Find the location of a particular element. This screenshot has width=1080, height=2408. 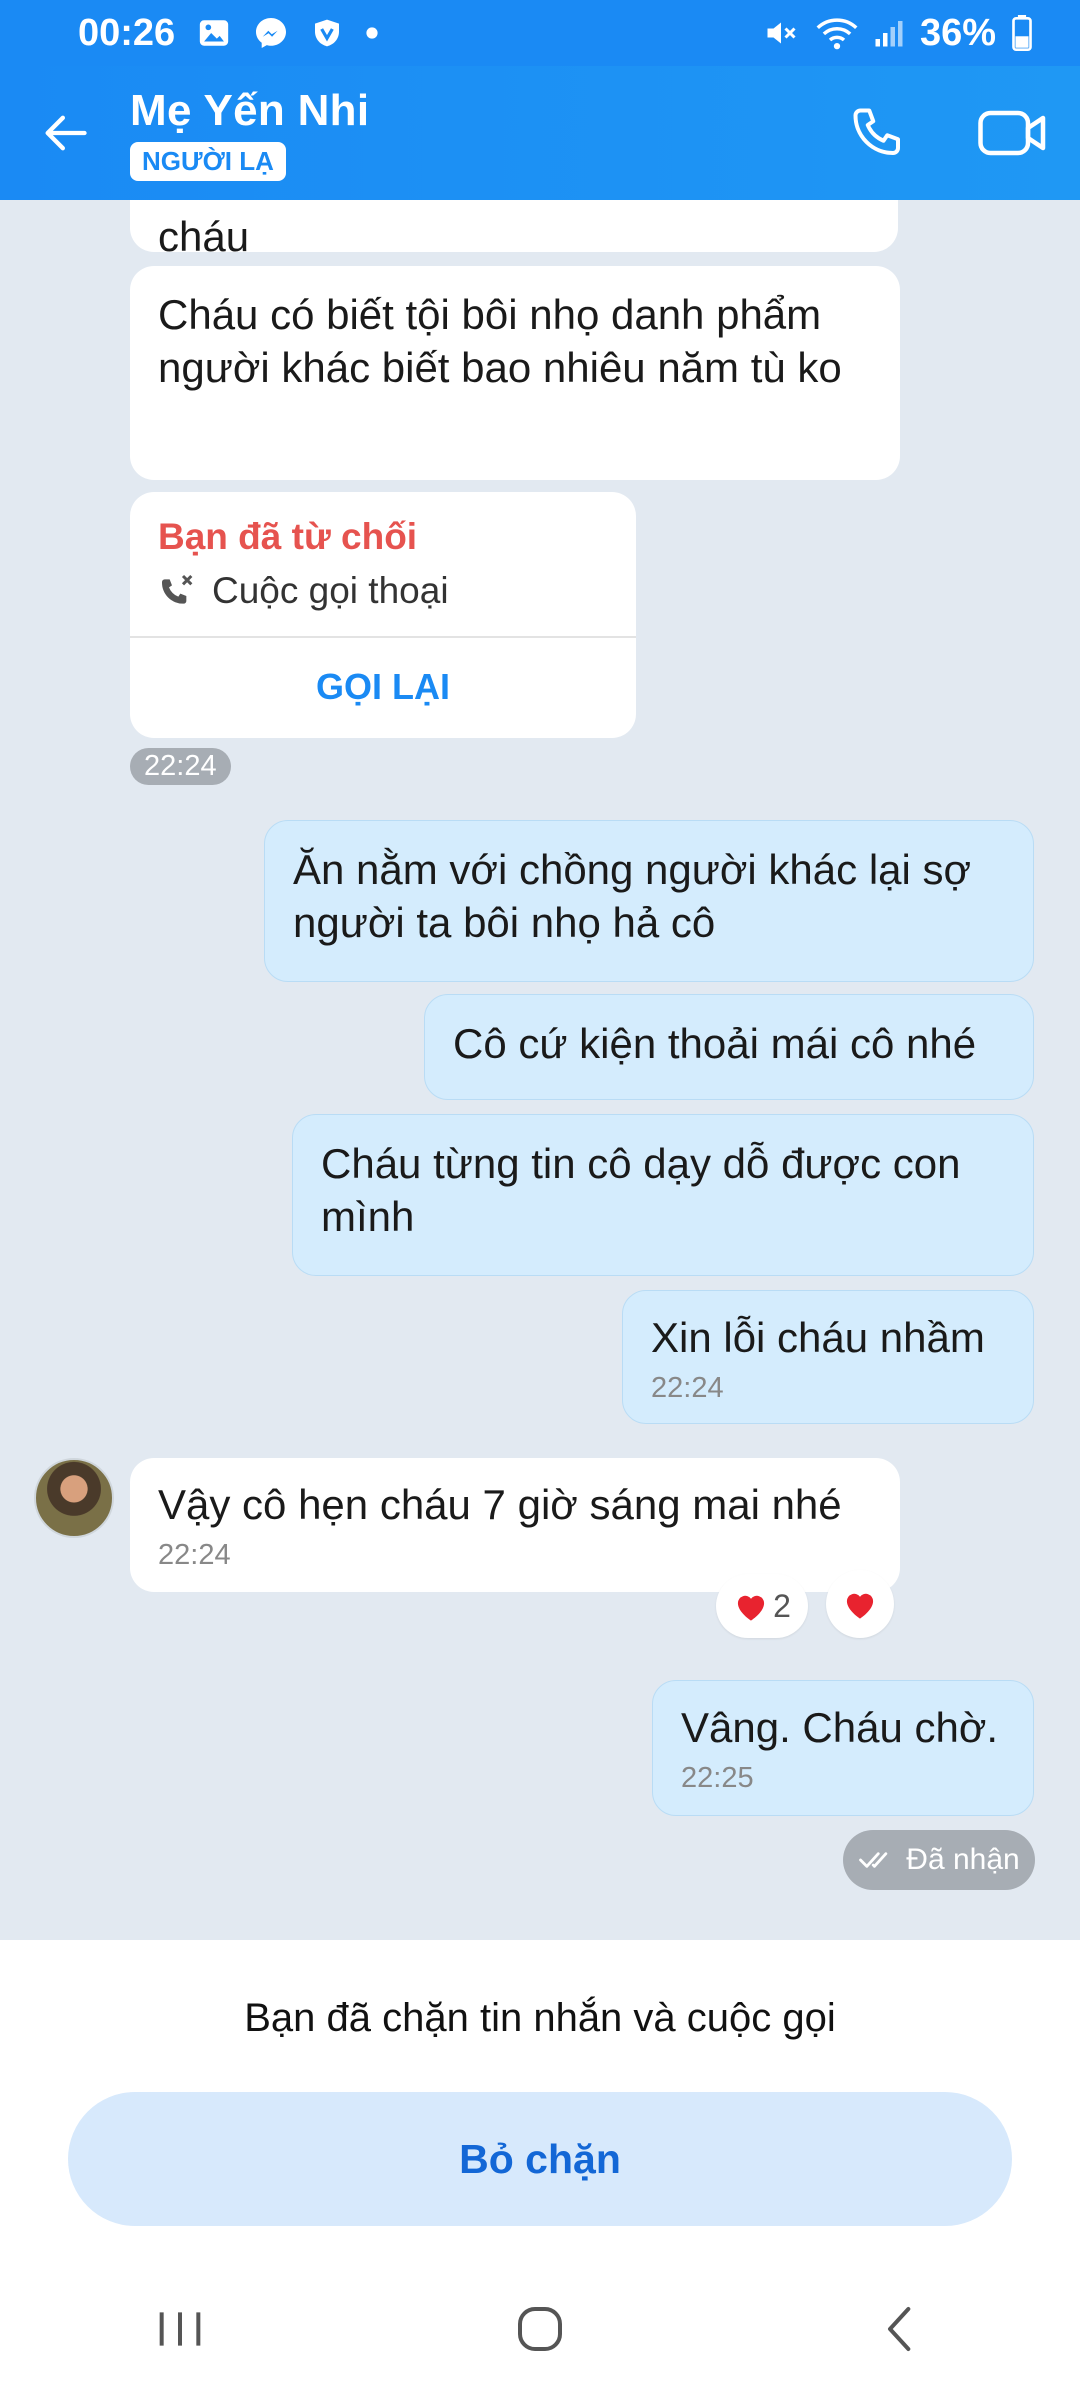

message-text: Vâng. Cháu chờ. is located at coordinates (840, 1727).